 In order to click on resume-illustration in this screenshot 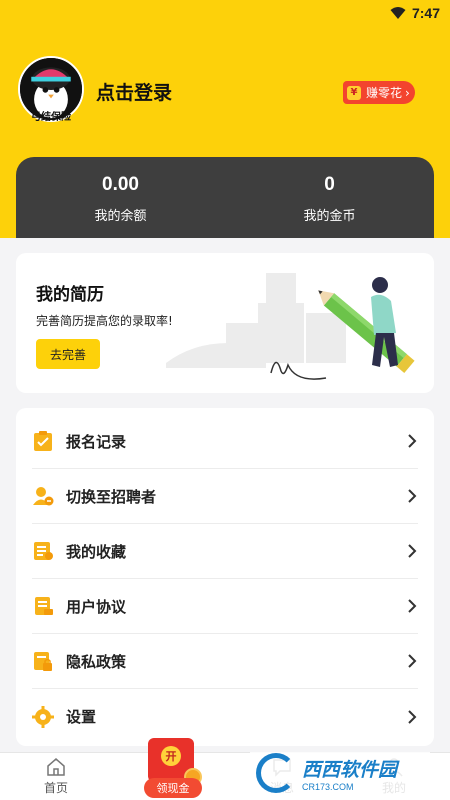, I will do `click(290, 326)`.